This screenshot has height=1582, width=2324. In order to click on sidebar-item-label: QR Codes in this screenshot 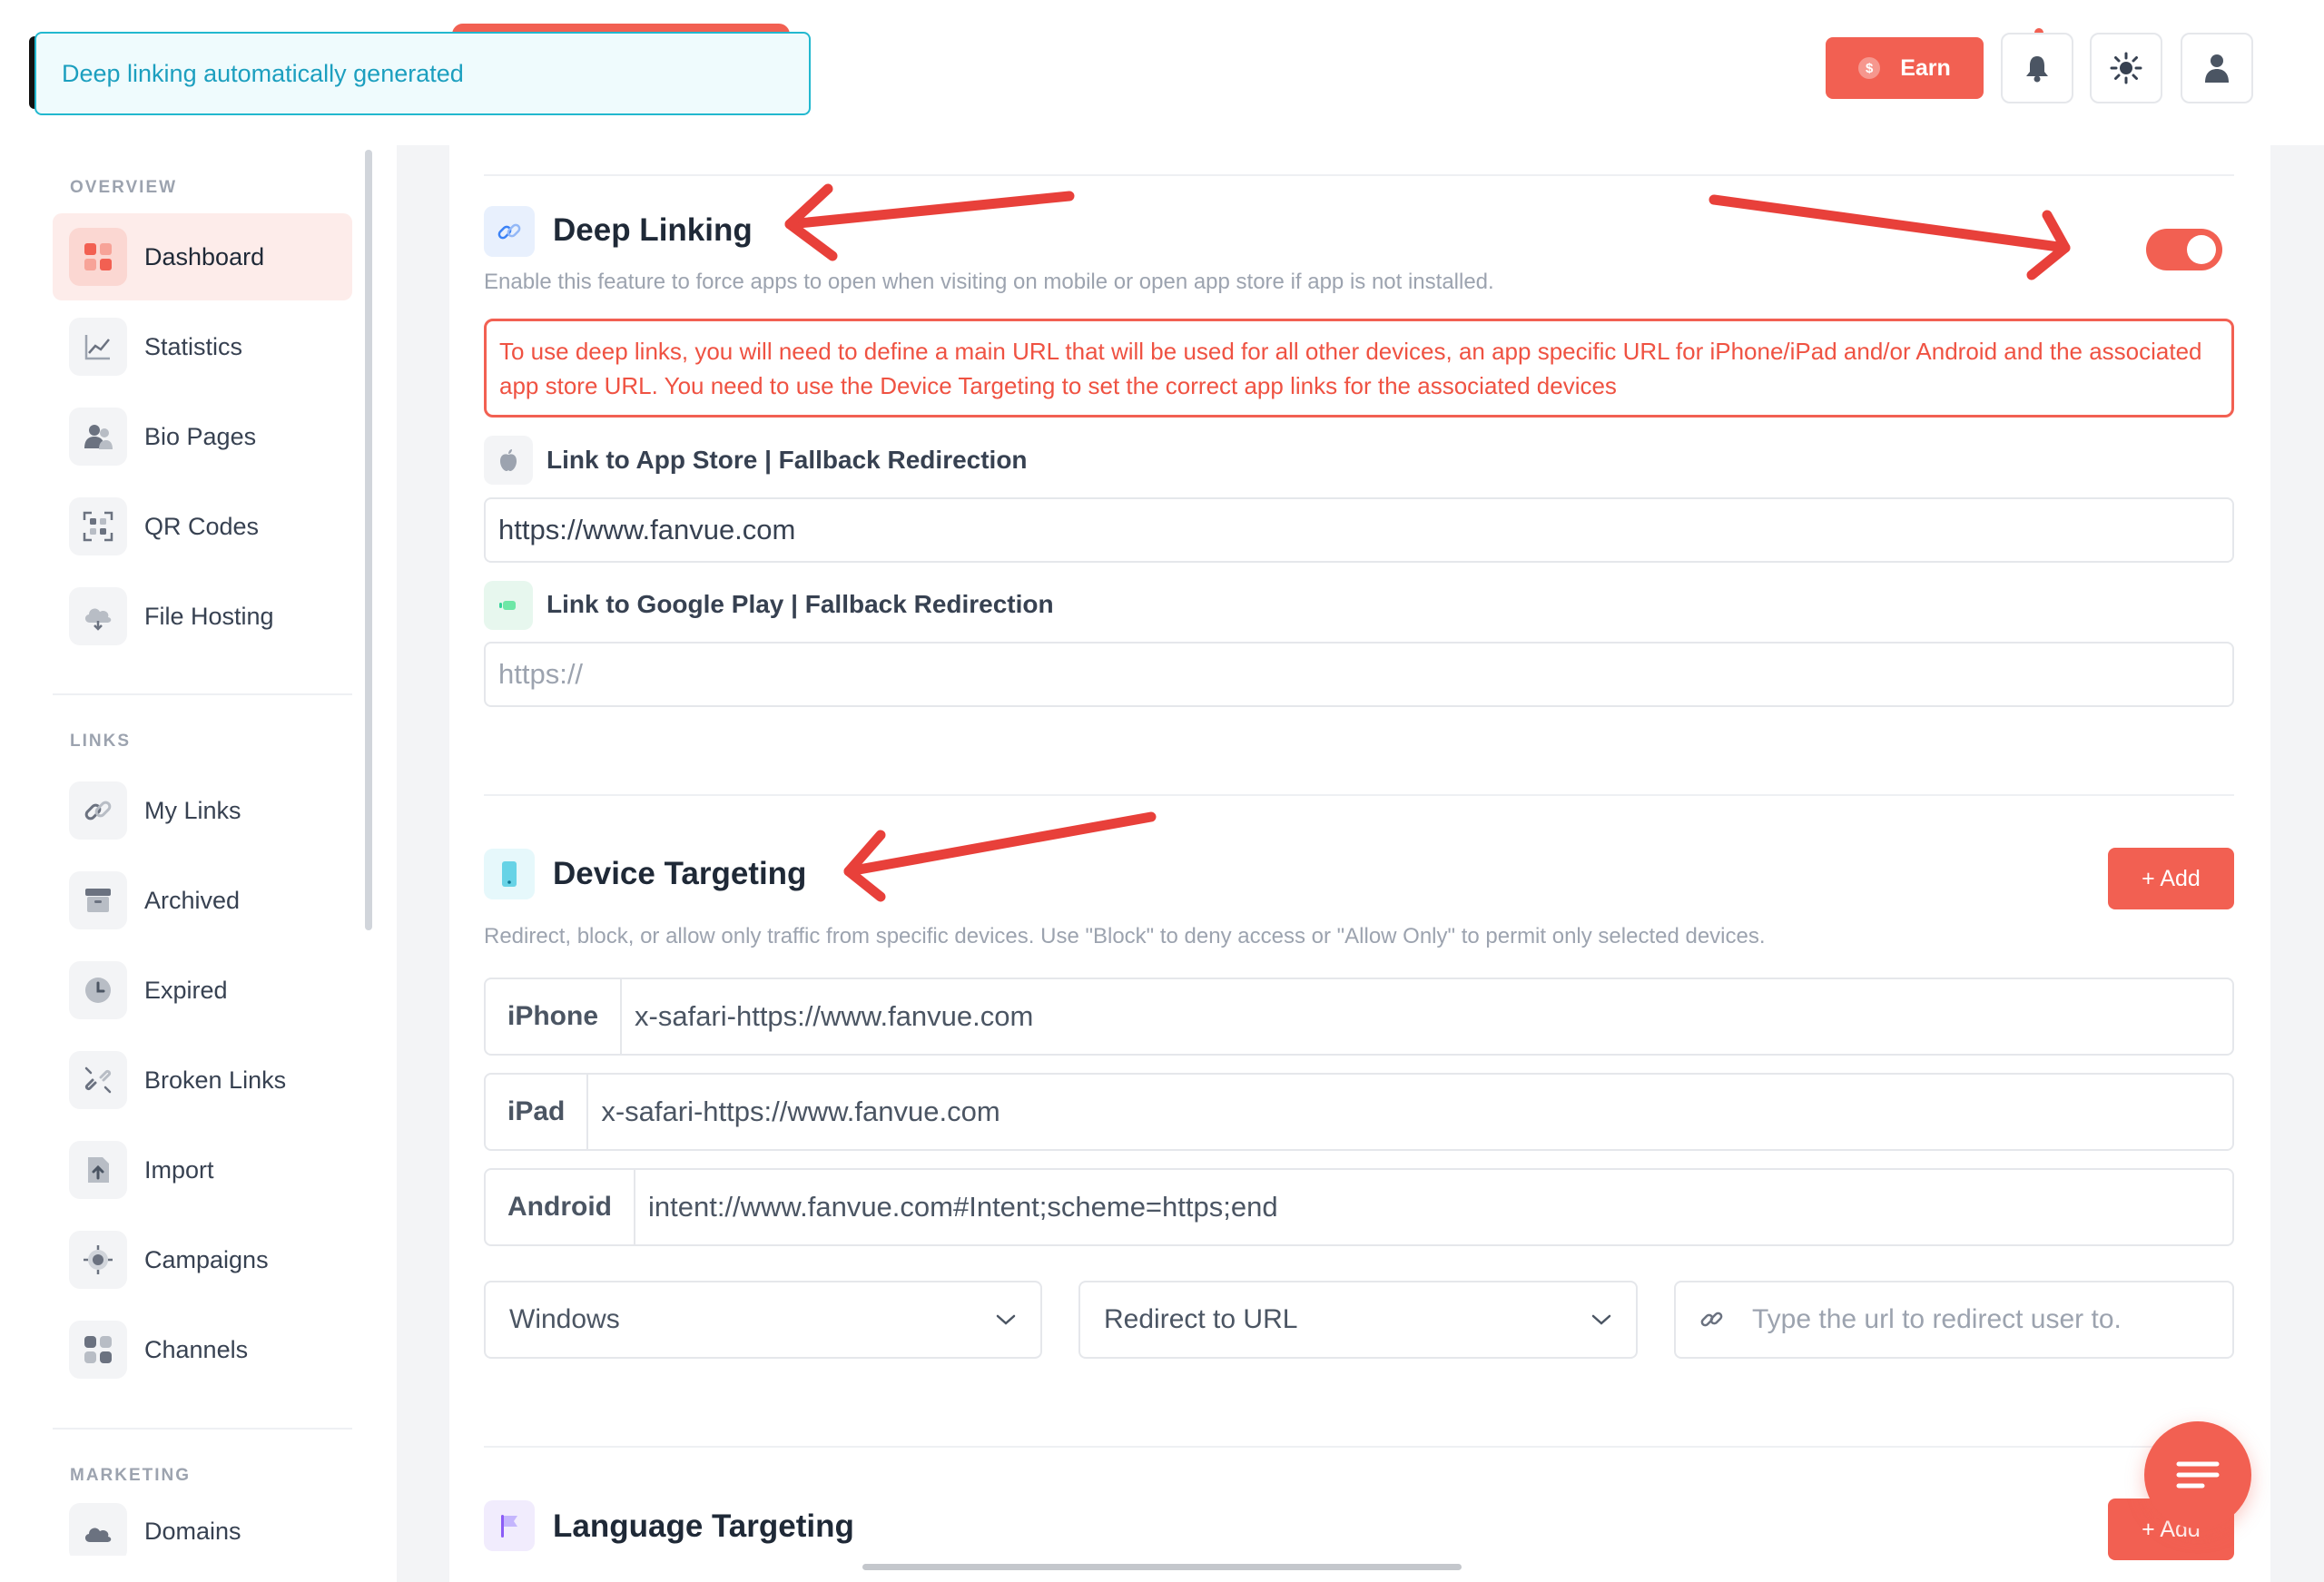, I will do `click(202, 526)`.